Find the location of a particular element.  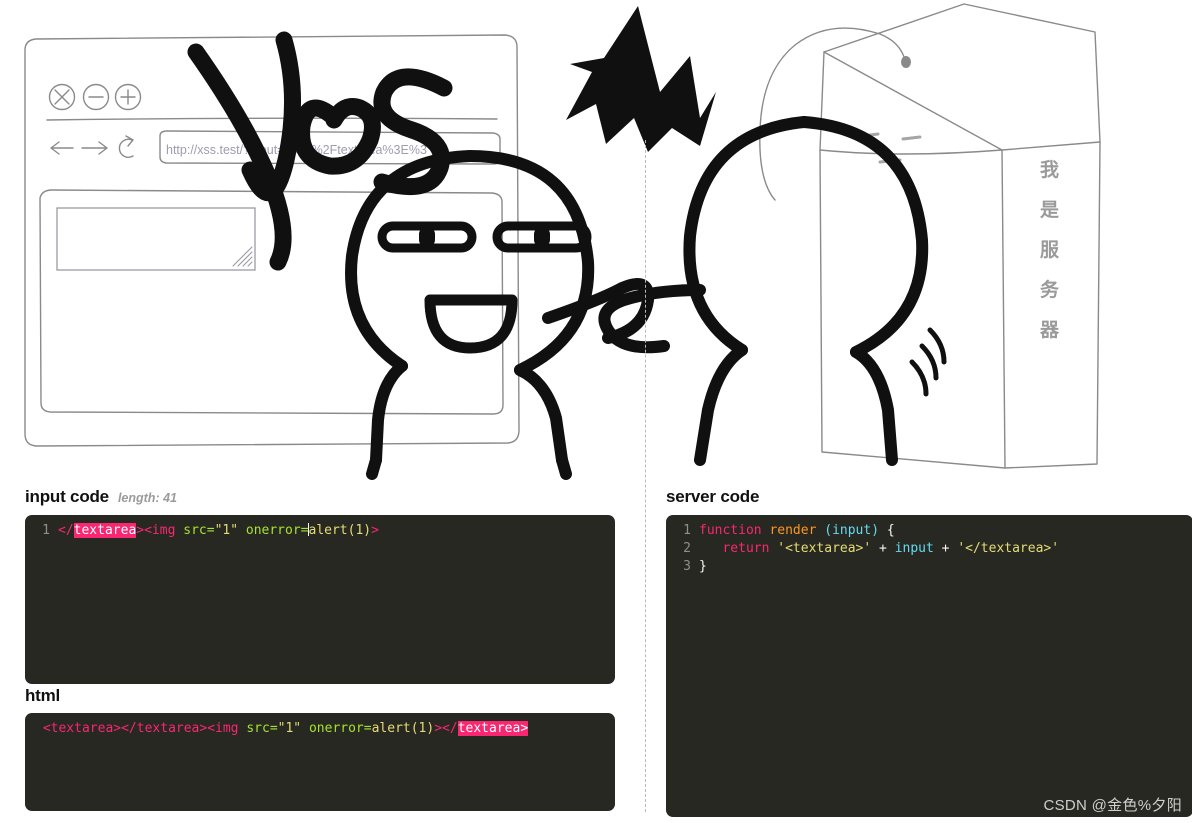

token-textarea-close: </textarea> is located at coordinates (164, 728).